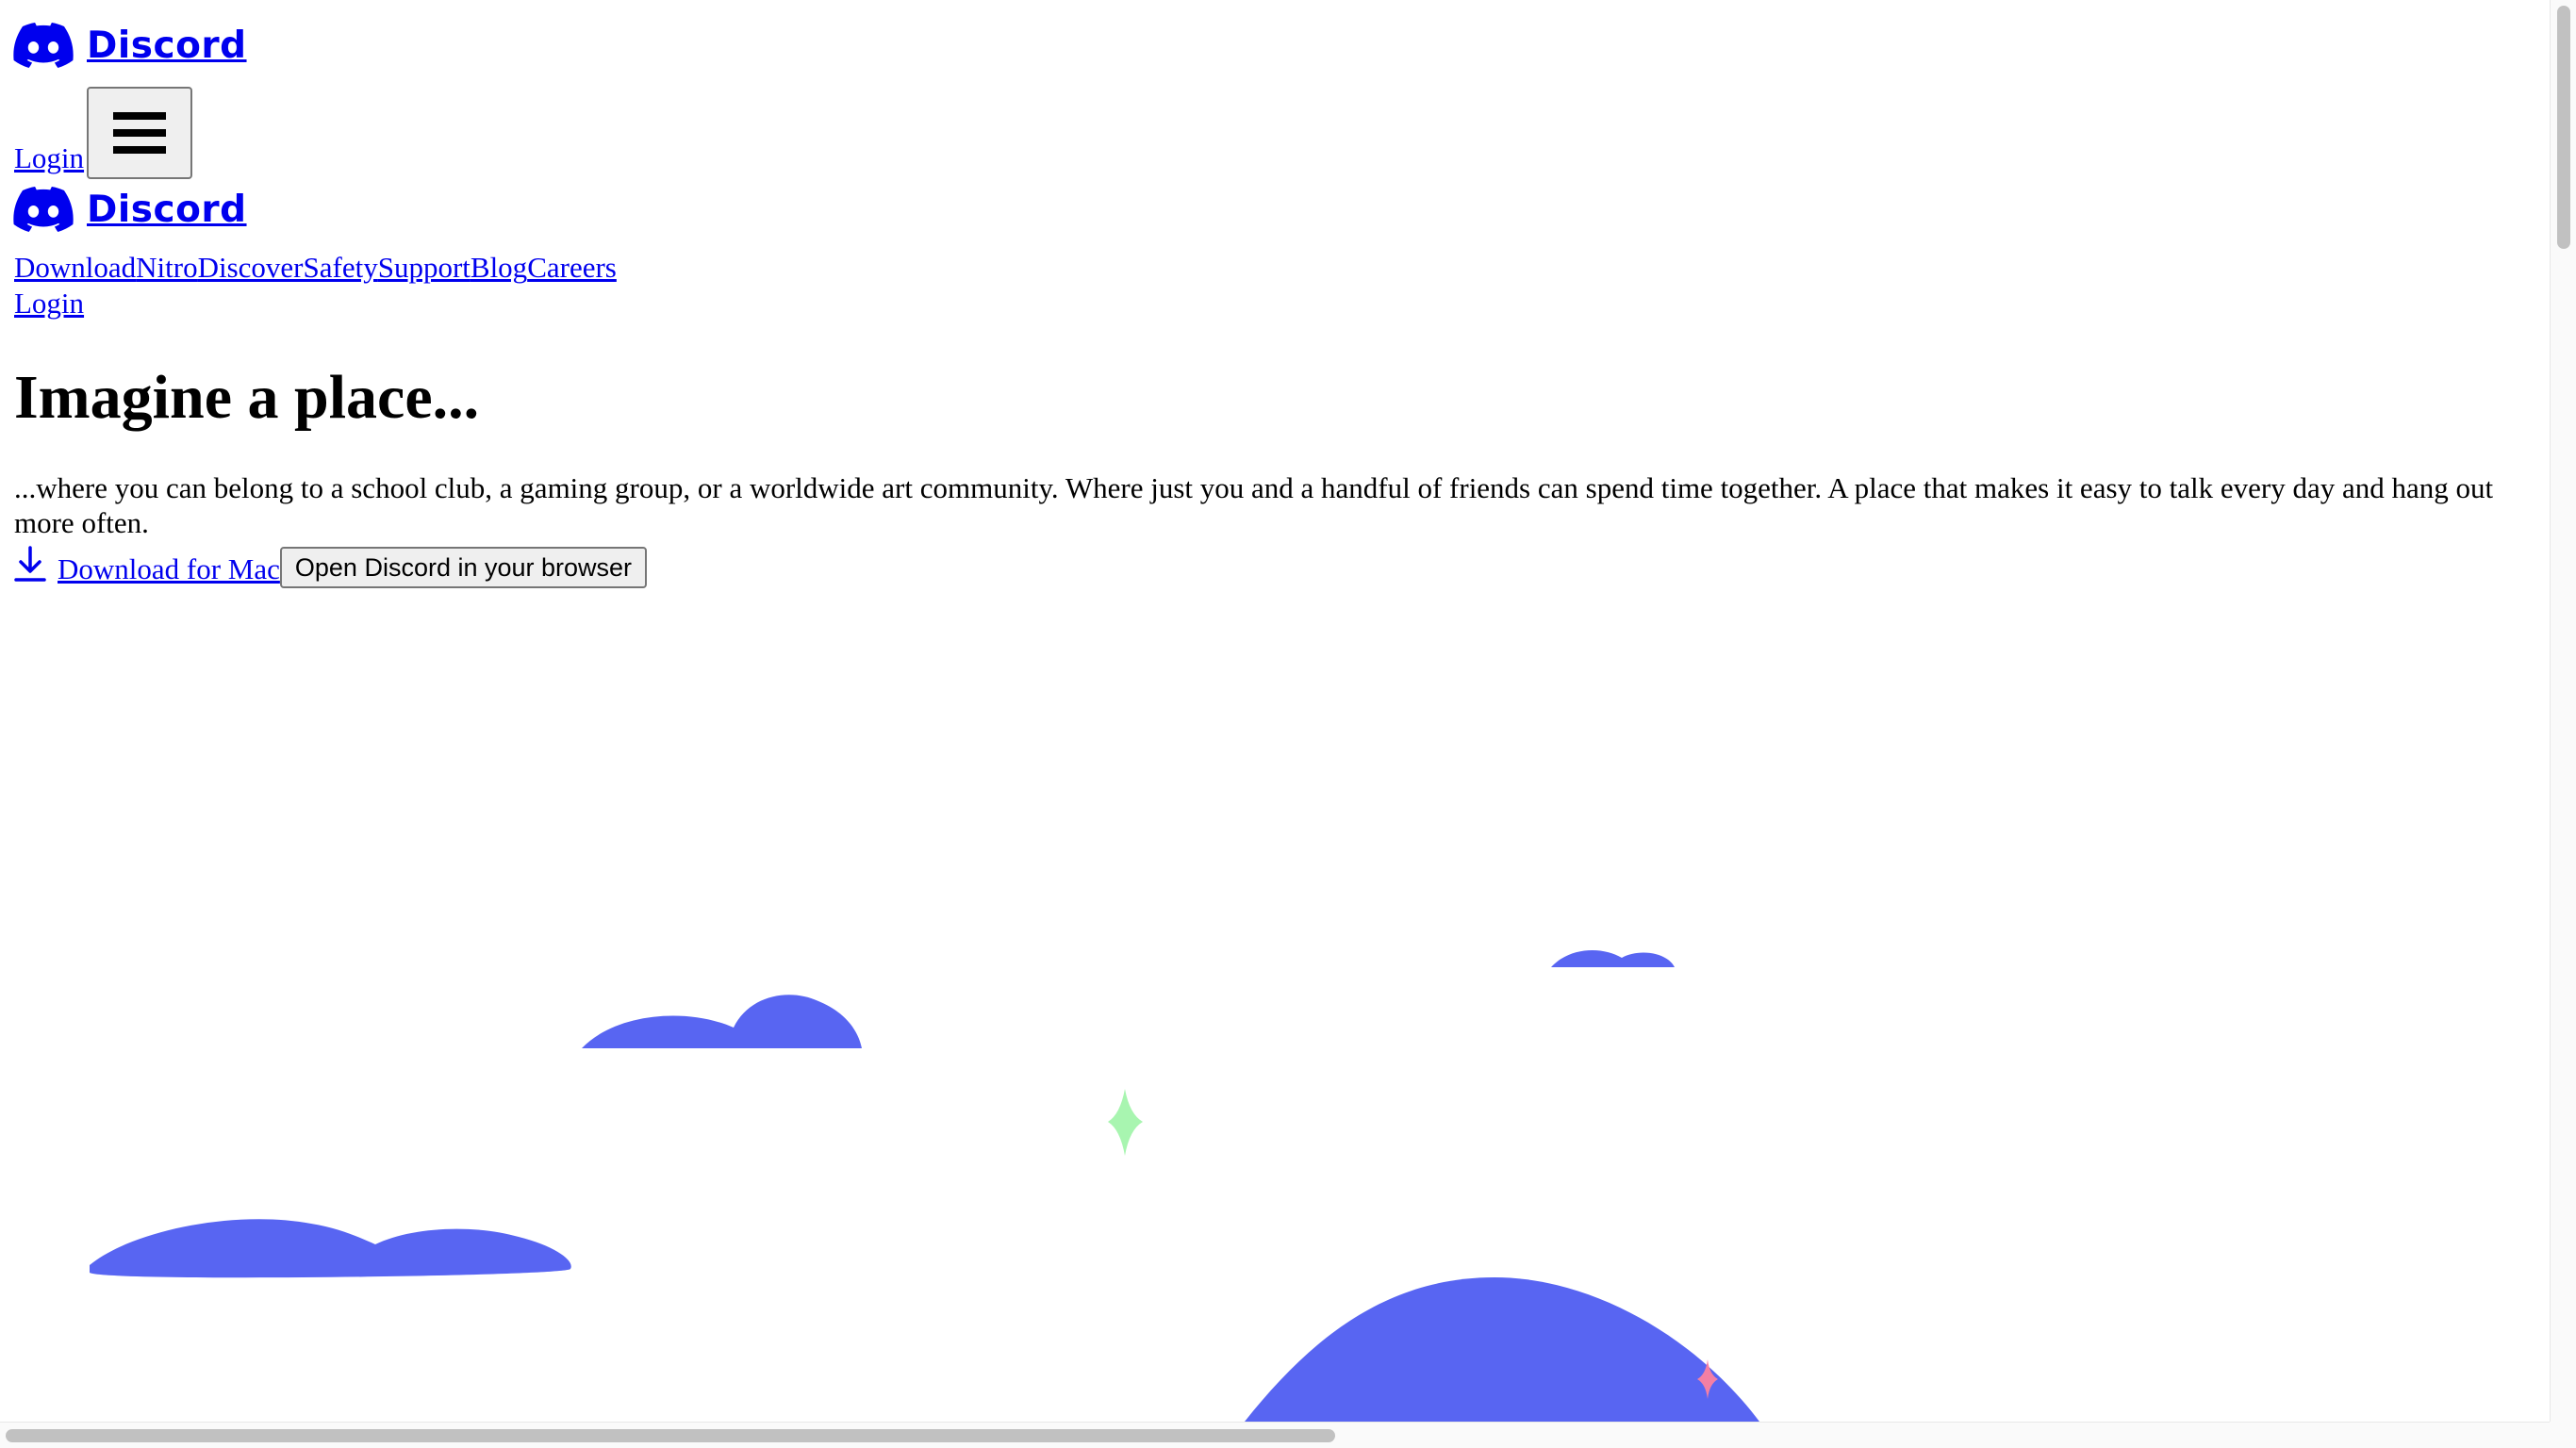  Describe the element at coordinates (330, 1248) in the screenshot. I see `cloud-large` at that location.